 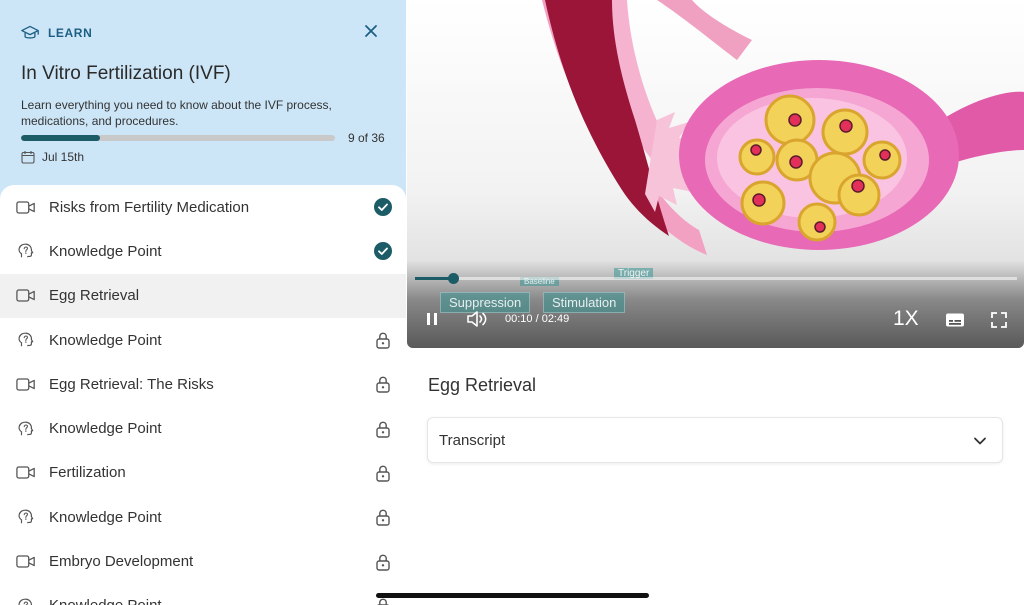 What do you see at coordinates (472, 440) in the screenshot?
I see `transcript-label: Transcript` at bounding box center [472, 440].